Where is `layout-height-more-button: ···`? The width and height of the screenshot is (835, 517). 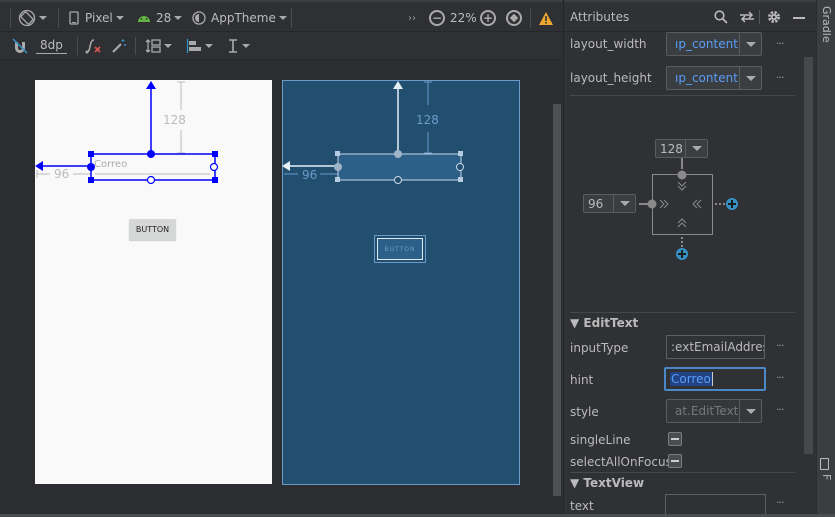 layout-height-more-button: ··· is located at coordinates (780, 77).